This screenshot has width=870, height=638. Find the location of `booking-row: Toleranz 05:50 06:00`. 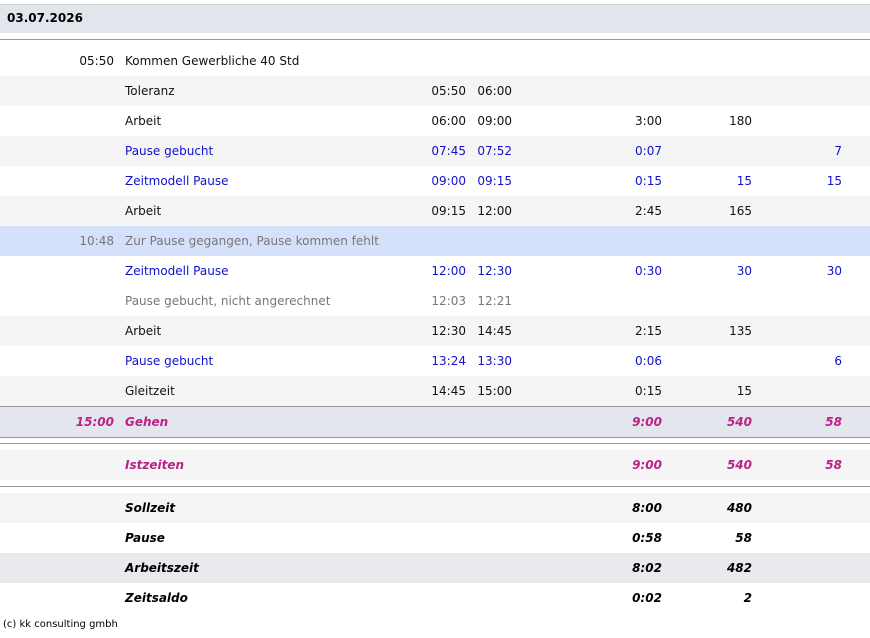

booking-row: Toleranz 05:50 06:00 is located at coordinates (435, 91).